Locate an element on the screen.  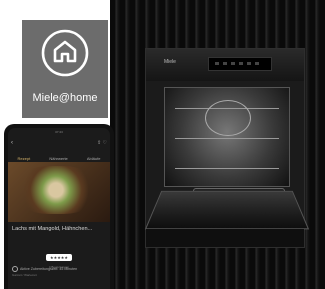
oven-base is located at coordinates (225, 238).